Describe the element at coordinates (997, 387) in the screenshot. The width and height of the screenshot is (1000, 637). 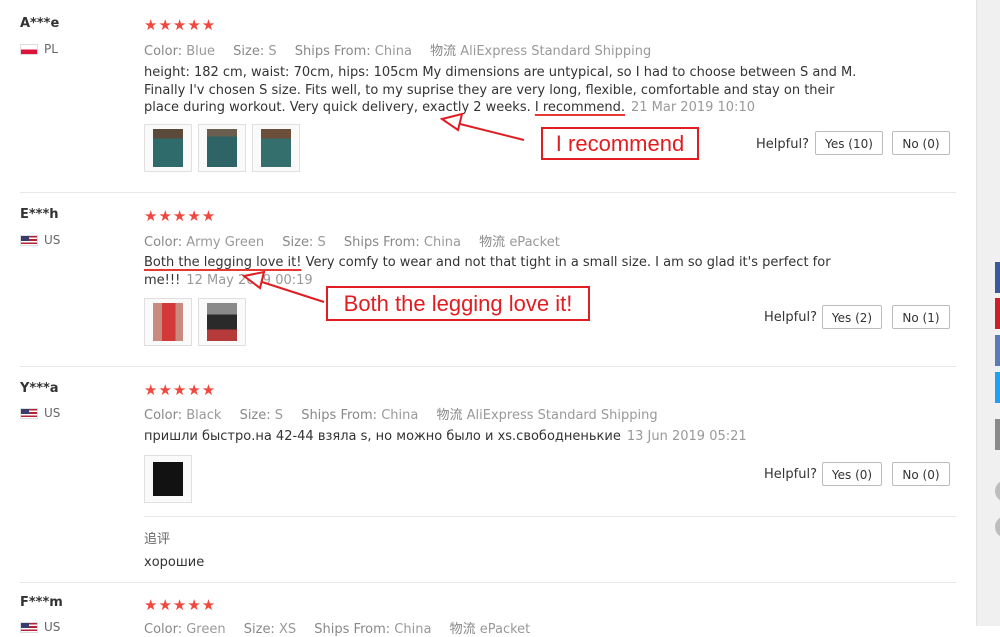
I see `twitter-share-icon` at that location.